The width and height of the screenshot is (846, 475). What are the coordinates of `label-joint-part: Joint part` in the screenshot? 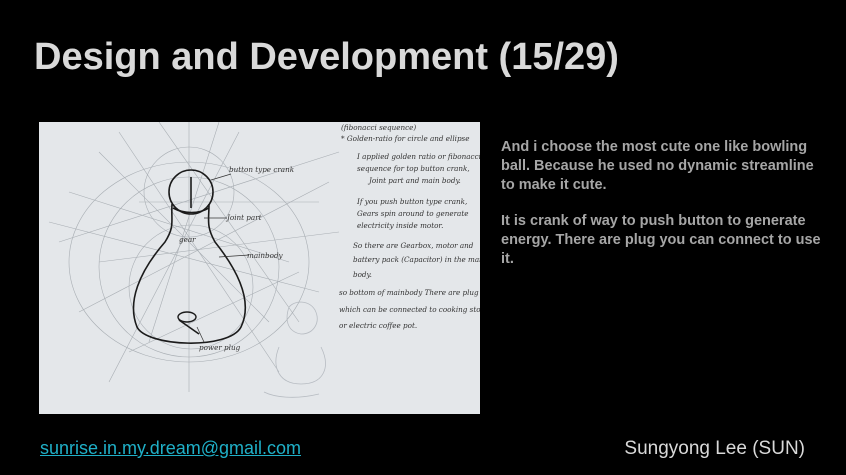 It's located at (243, 217).